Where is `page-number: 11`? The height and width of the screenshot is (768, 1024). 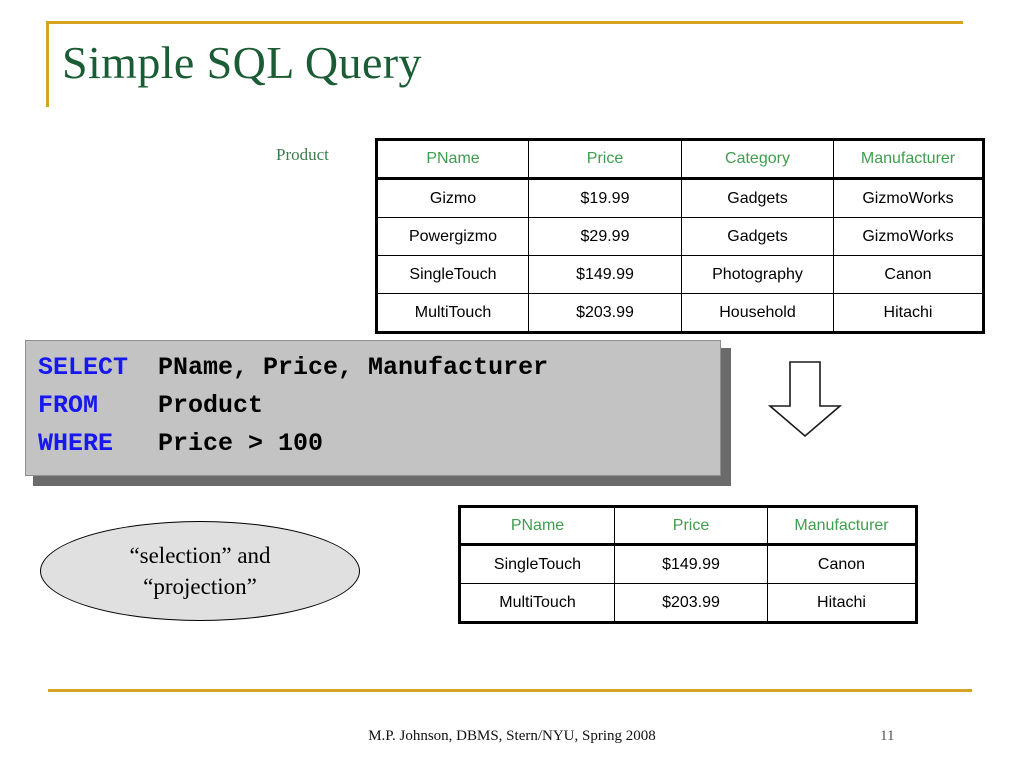
page-number: 11 is located at coordinates (887, 736).